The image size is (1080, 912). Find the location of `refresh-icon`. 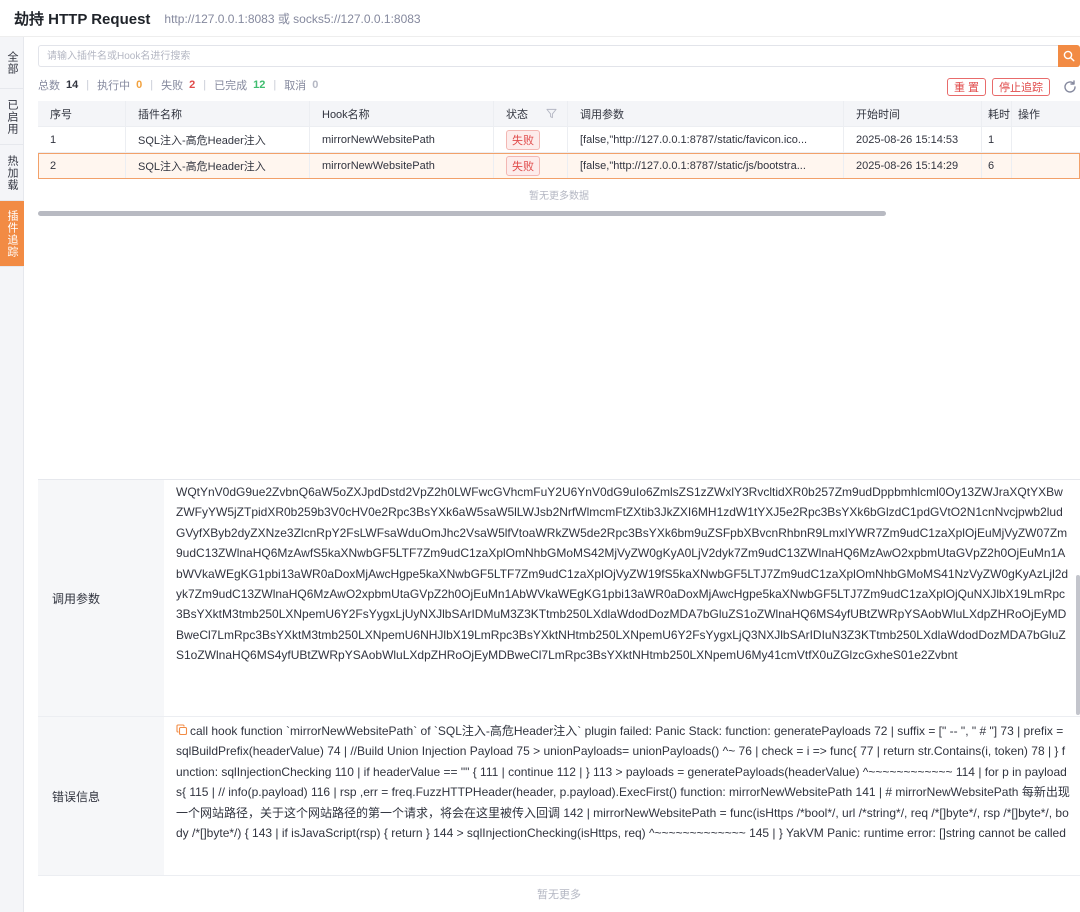

refresh-icon is located at coordinates (1070, 87).